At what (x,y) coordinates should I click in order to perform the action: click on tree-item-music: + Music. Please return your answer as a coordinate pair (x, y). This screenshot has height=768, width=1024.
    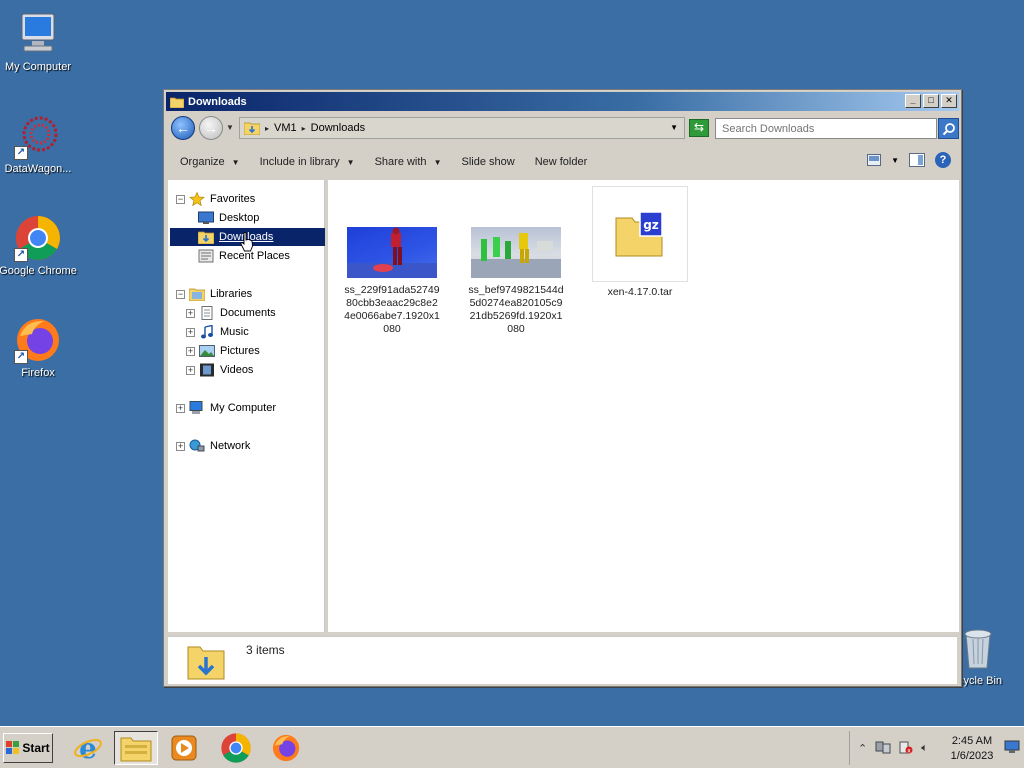
    Looking at the image, I should click on (217, 332).